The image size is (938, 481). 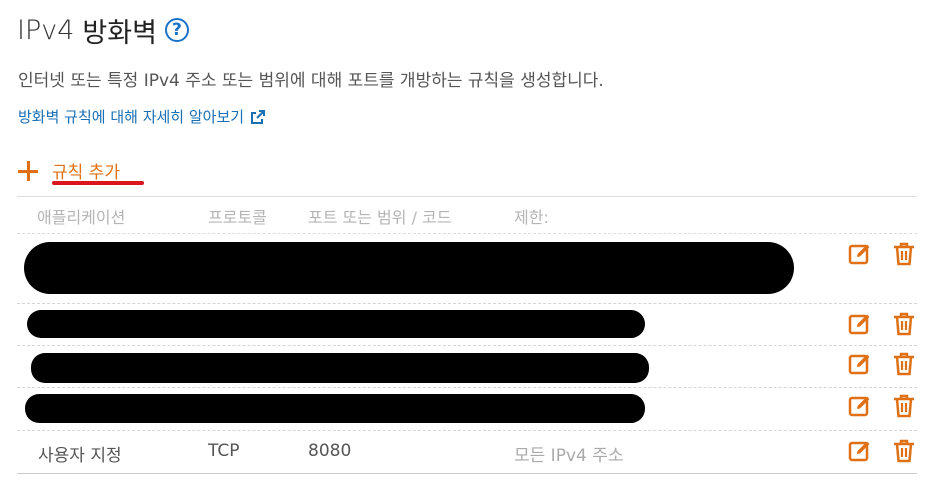 I want to click on page-title-prefix: IPv4, so click(x=46, y=30).